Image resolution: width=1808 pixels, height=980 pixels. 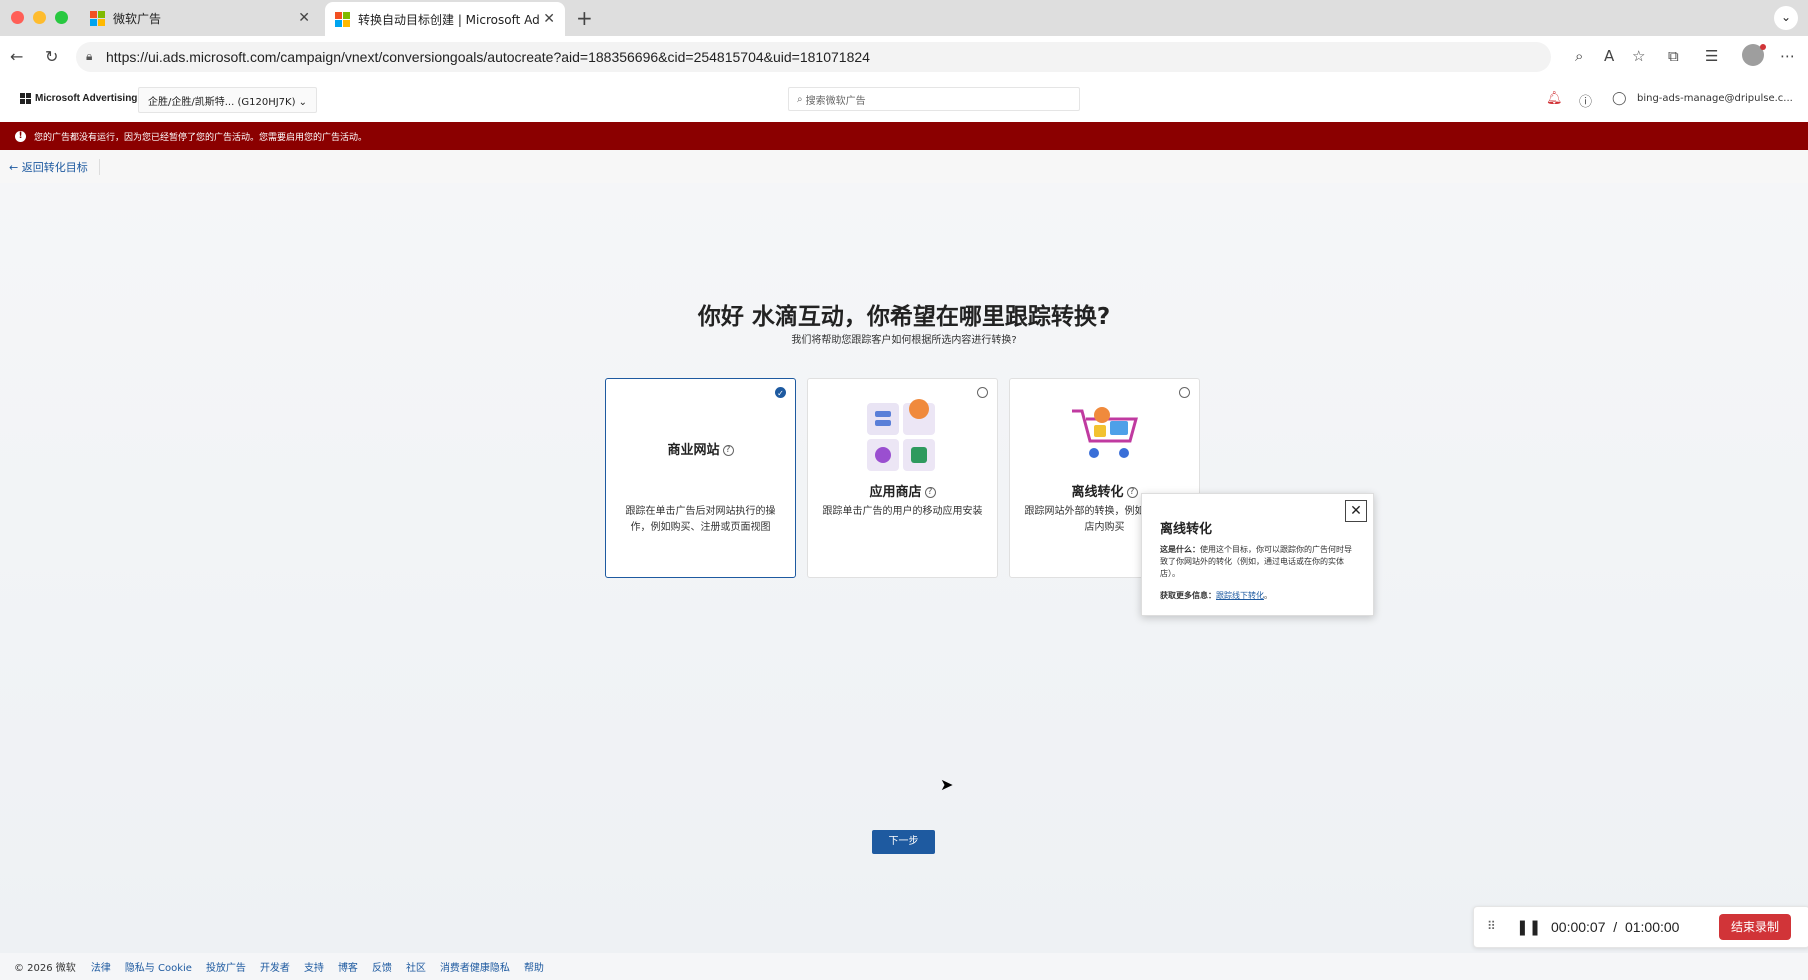 I want to click on user-icon: ◯, so click(x=1619, y=98).